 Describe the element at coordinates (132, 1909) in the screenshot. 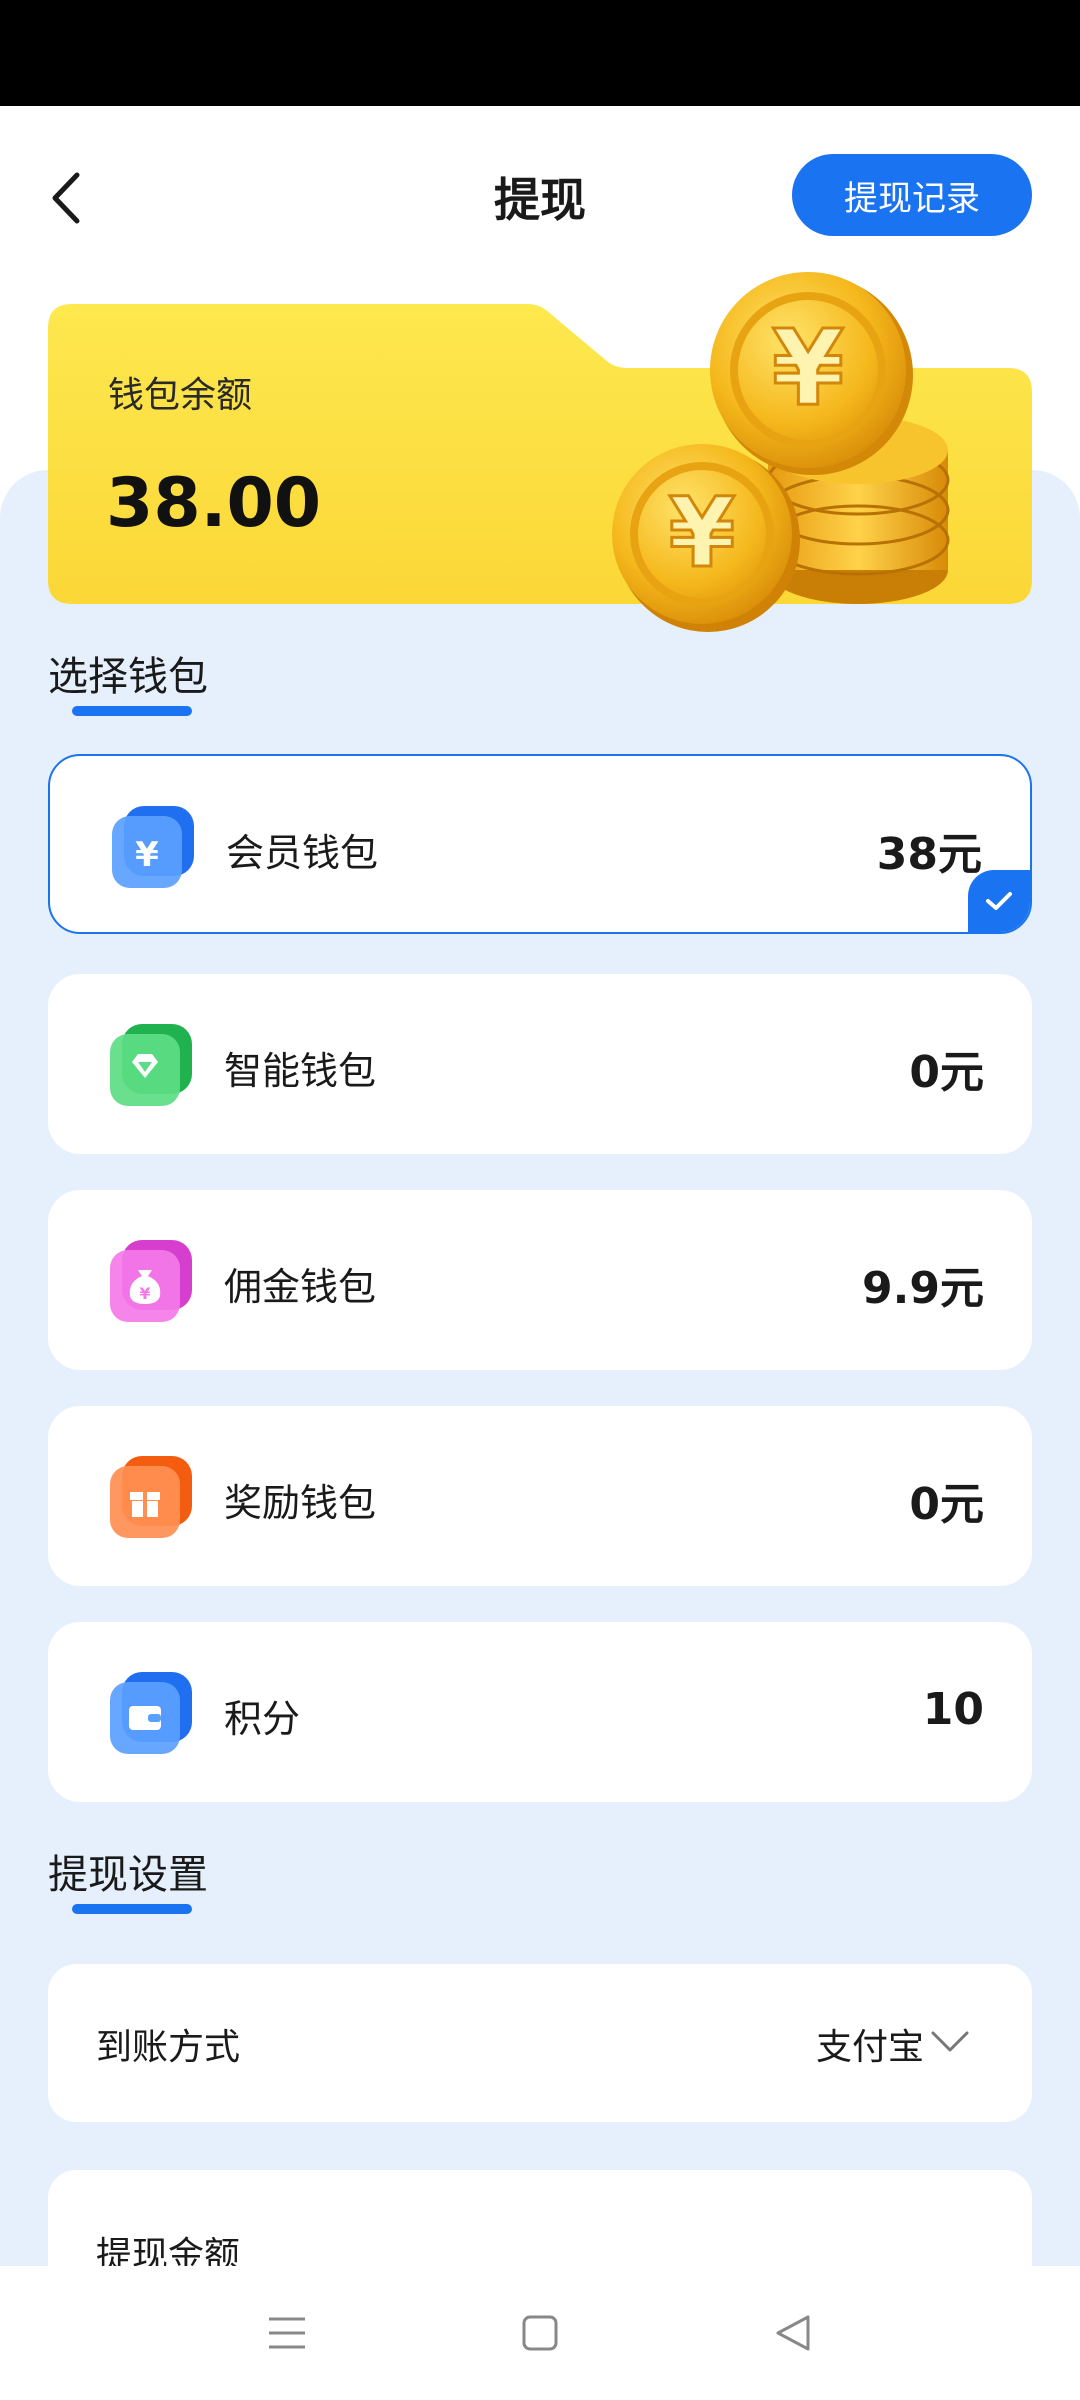

I see `settings-section-underline` at that location.